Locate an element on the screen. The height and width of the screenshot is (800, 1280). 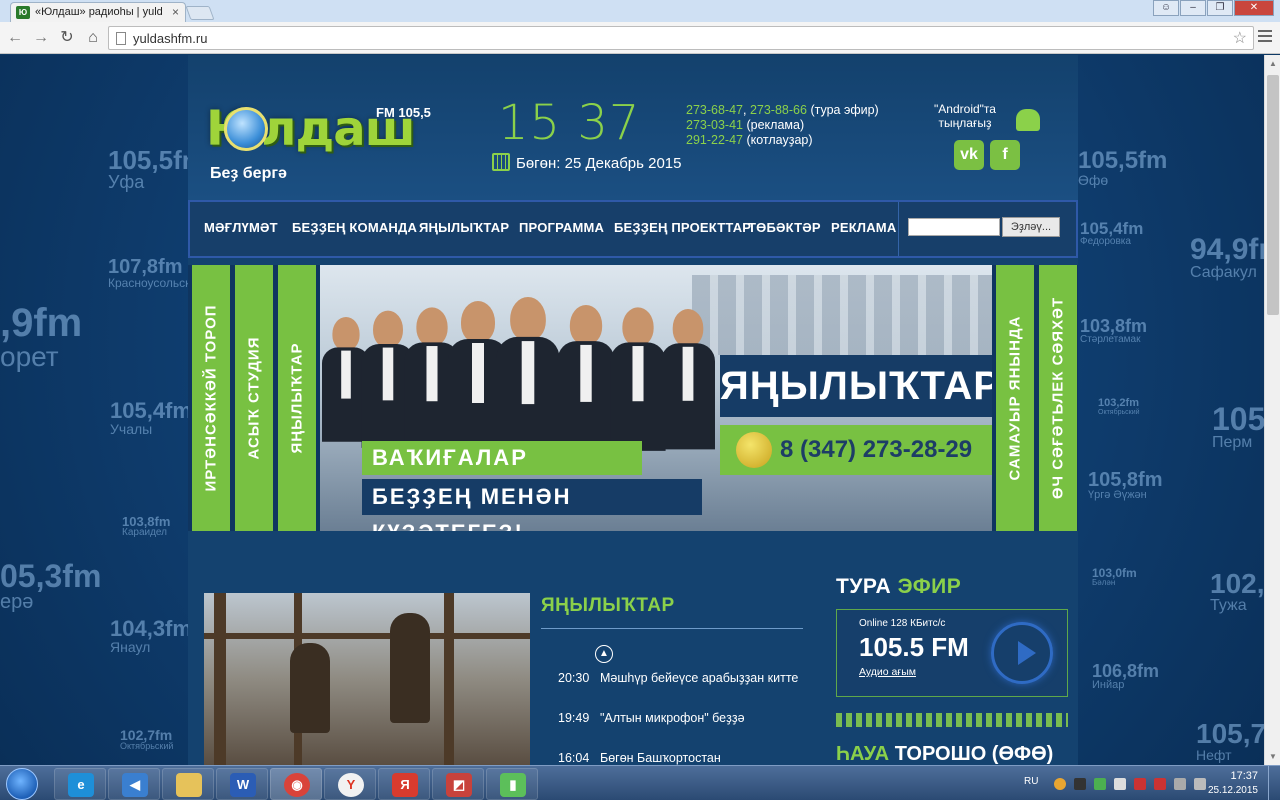
tray-network-icon is located at coordinates (1140, 784).